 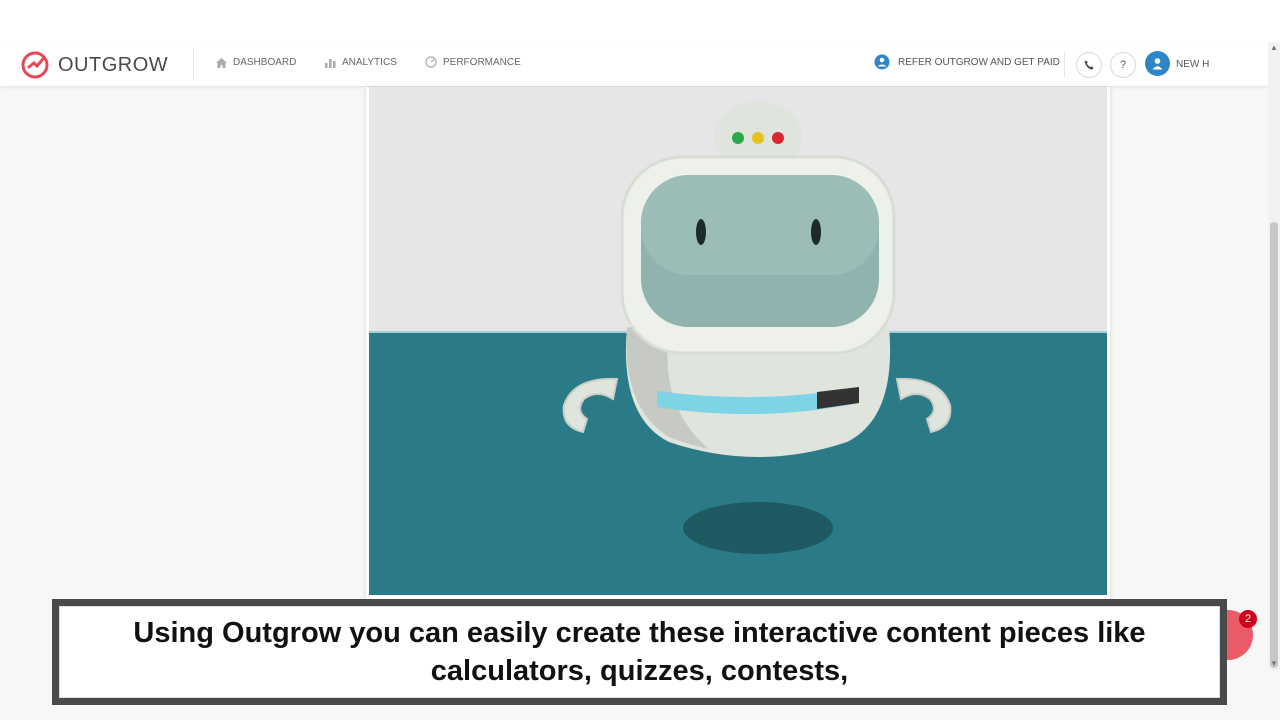 I want to click on user-icon, so click(x=1157, y=64).